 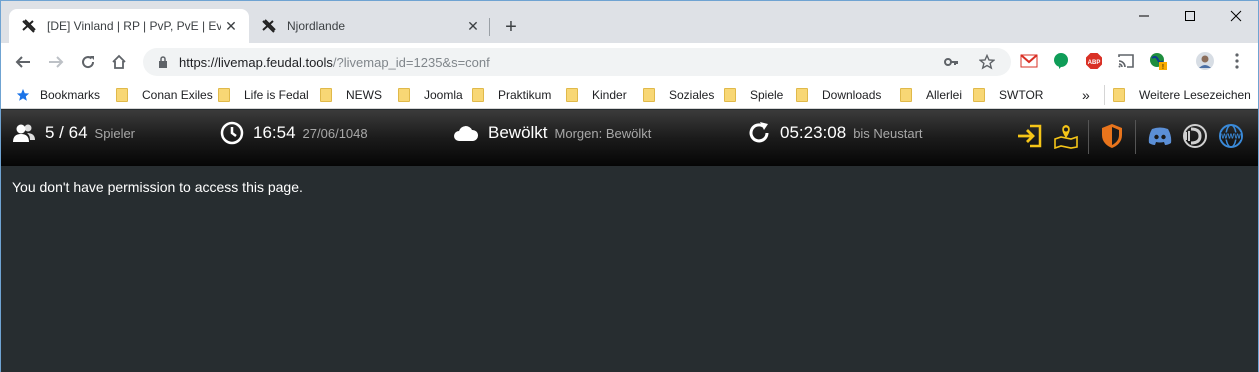 What do you see at coordinates (678, 95) in the screenshot?
I see `bookmark-folder: Soziales` at bounding box center [678, 95].